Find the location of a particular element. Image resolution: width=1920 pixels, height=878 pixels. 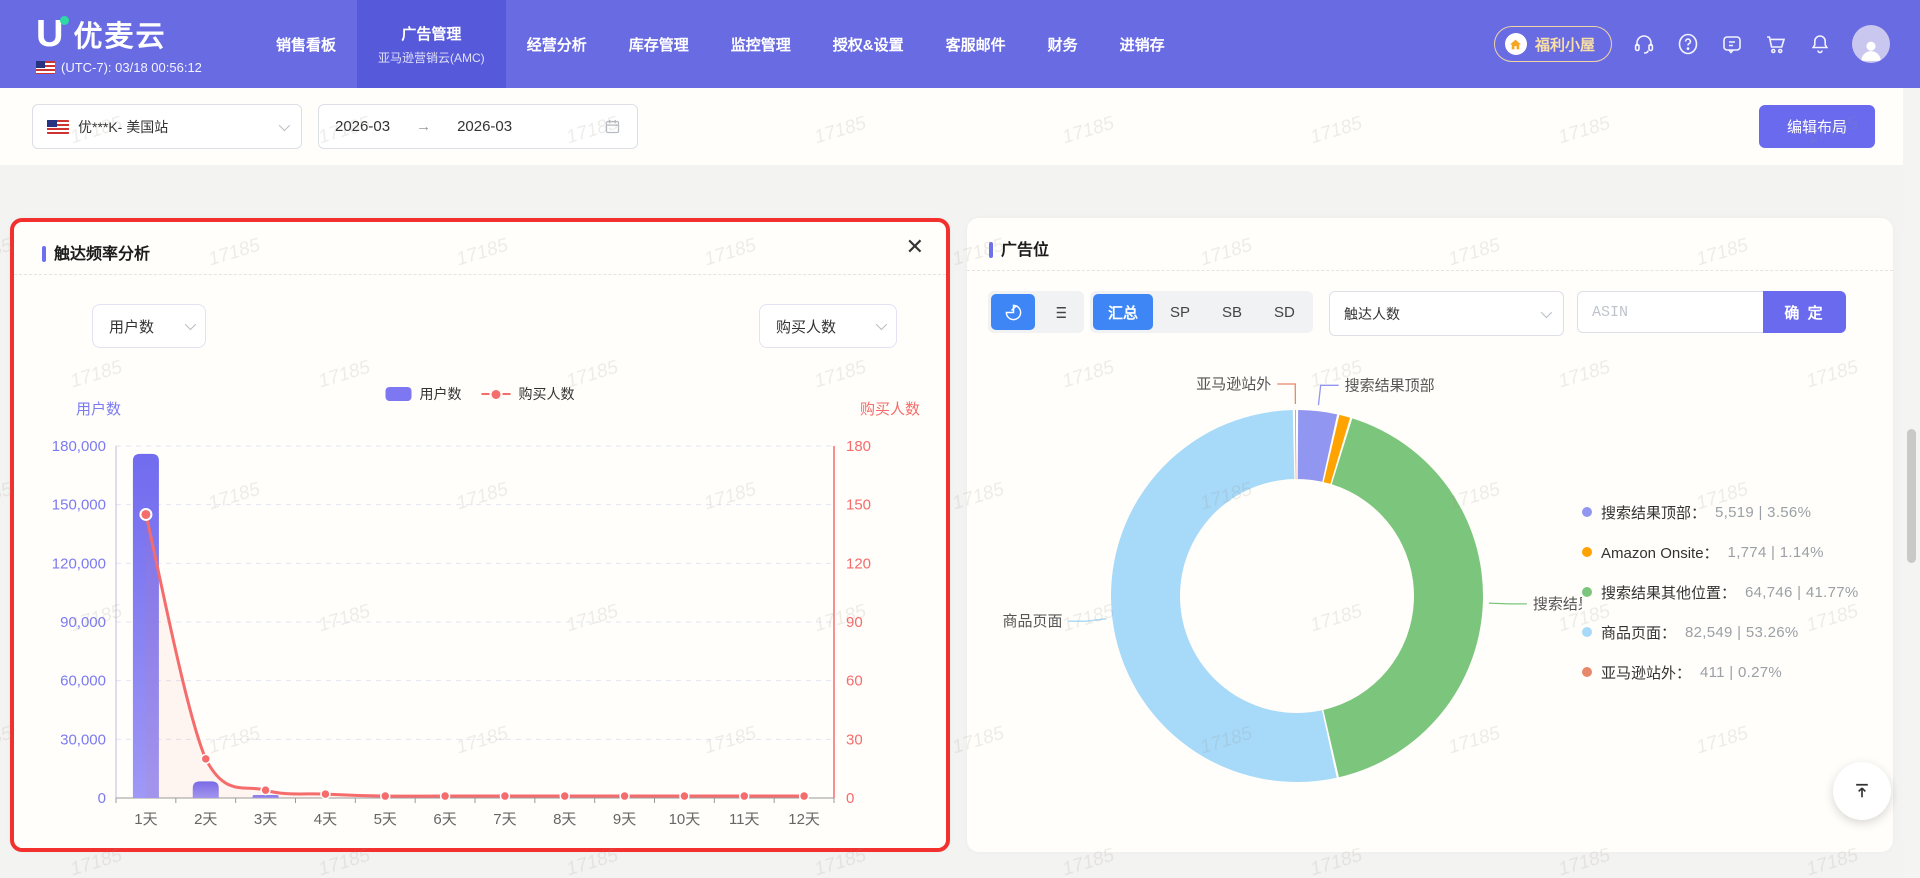

svg-text: 12天 is located at coordinates (804, 819).